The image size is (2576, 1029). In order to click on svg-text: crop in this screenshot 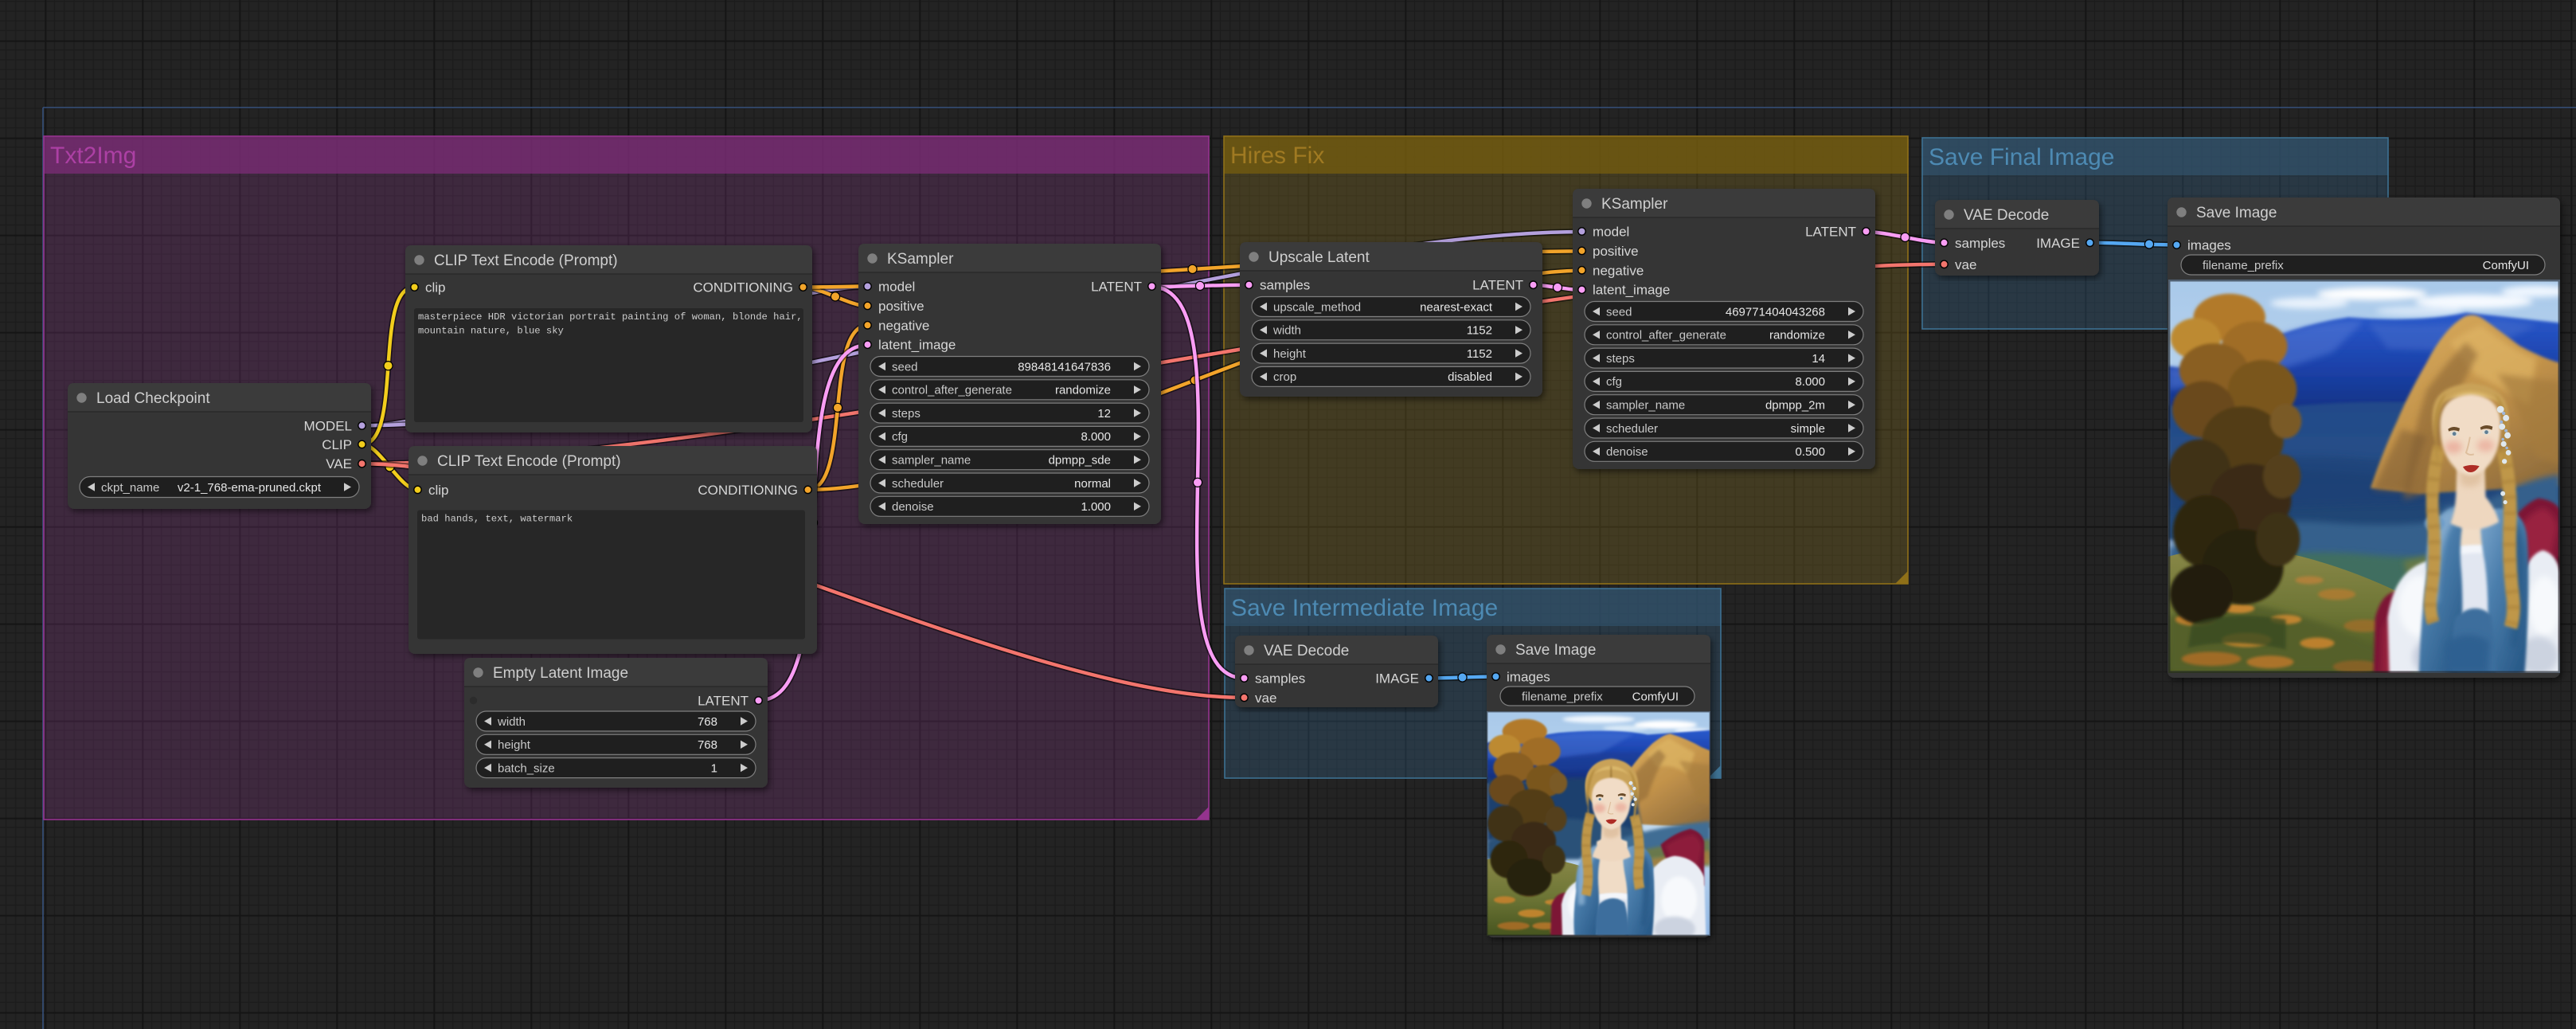, I will do `click(1285, 377)`.